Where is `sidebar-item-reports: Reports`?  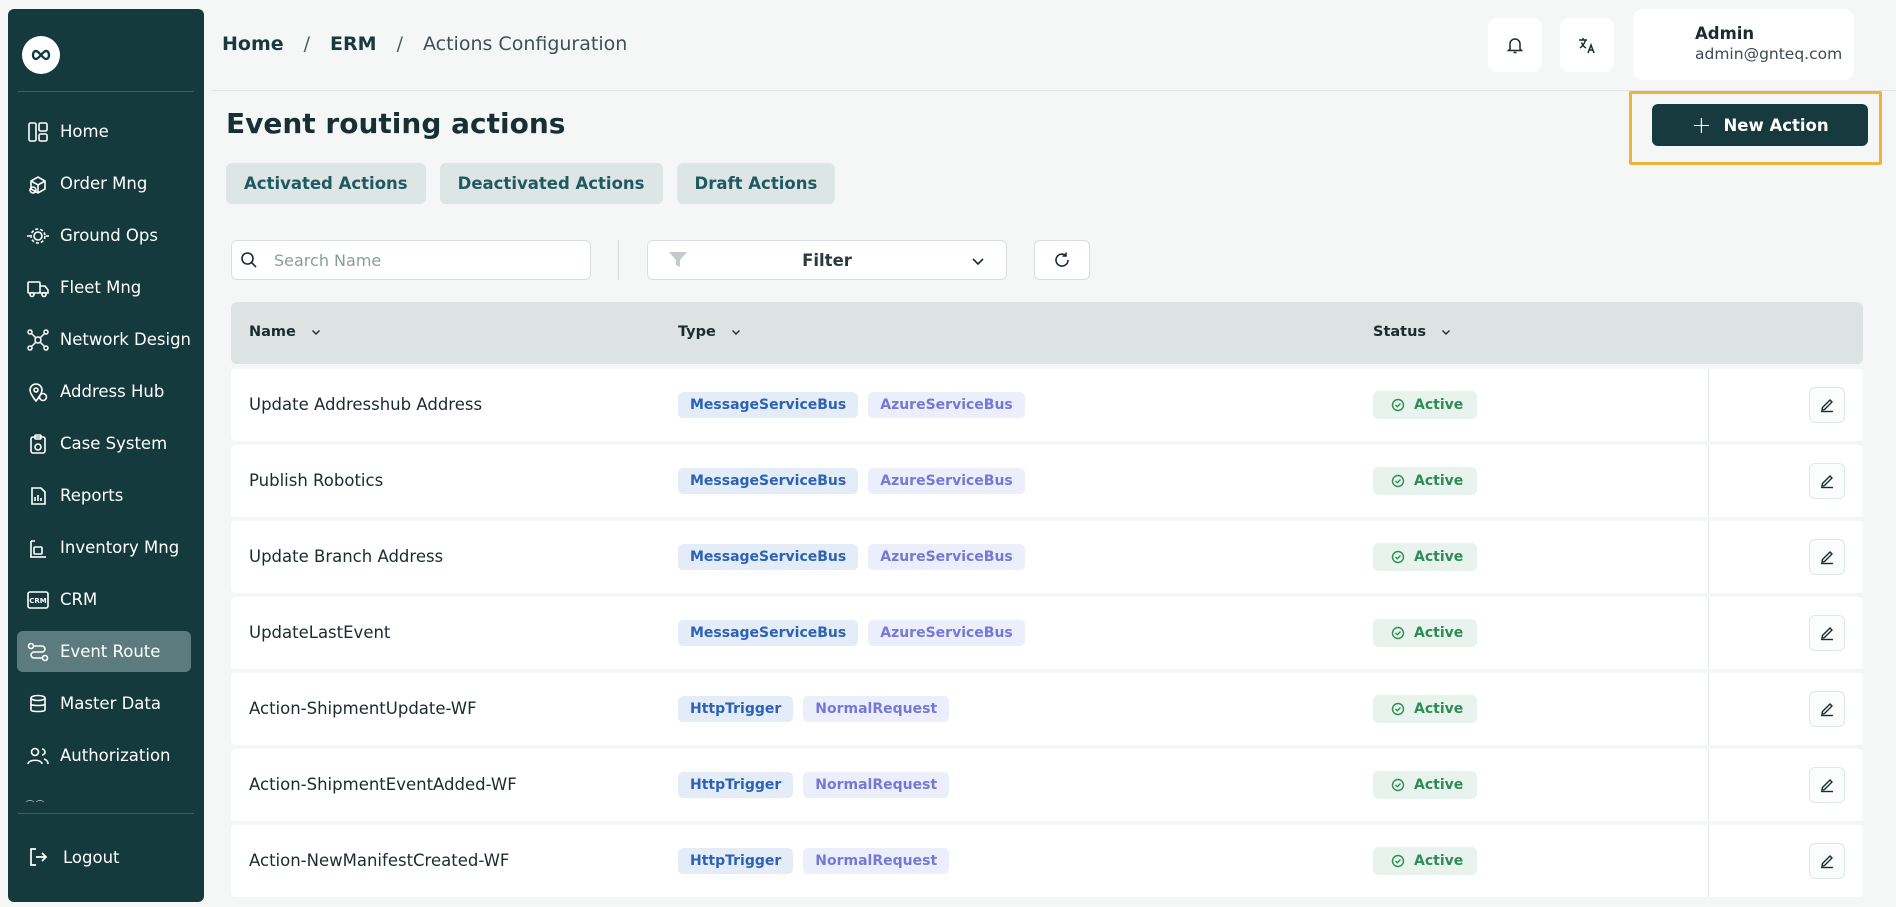 sidebar-item-reports: Reports is located at coordinates (104, 495).